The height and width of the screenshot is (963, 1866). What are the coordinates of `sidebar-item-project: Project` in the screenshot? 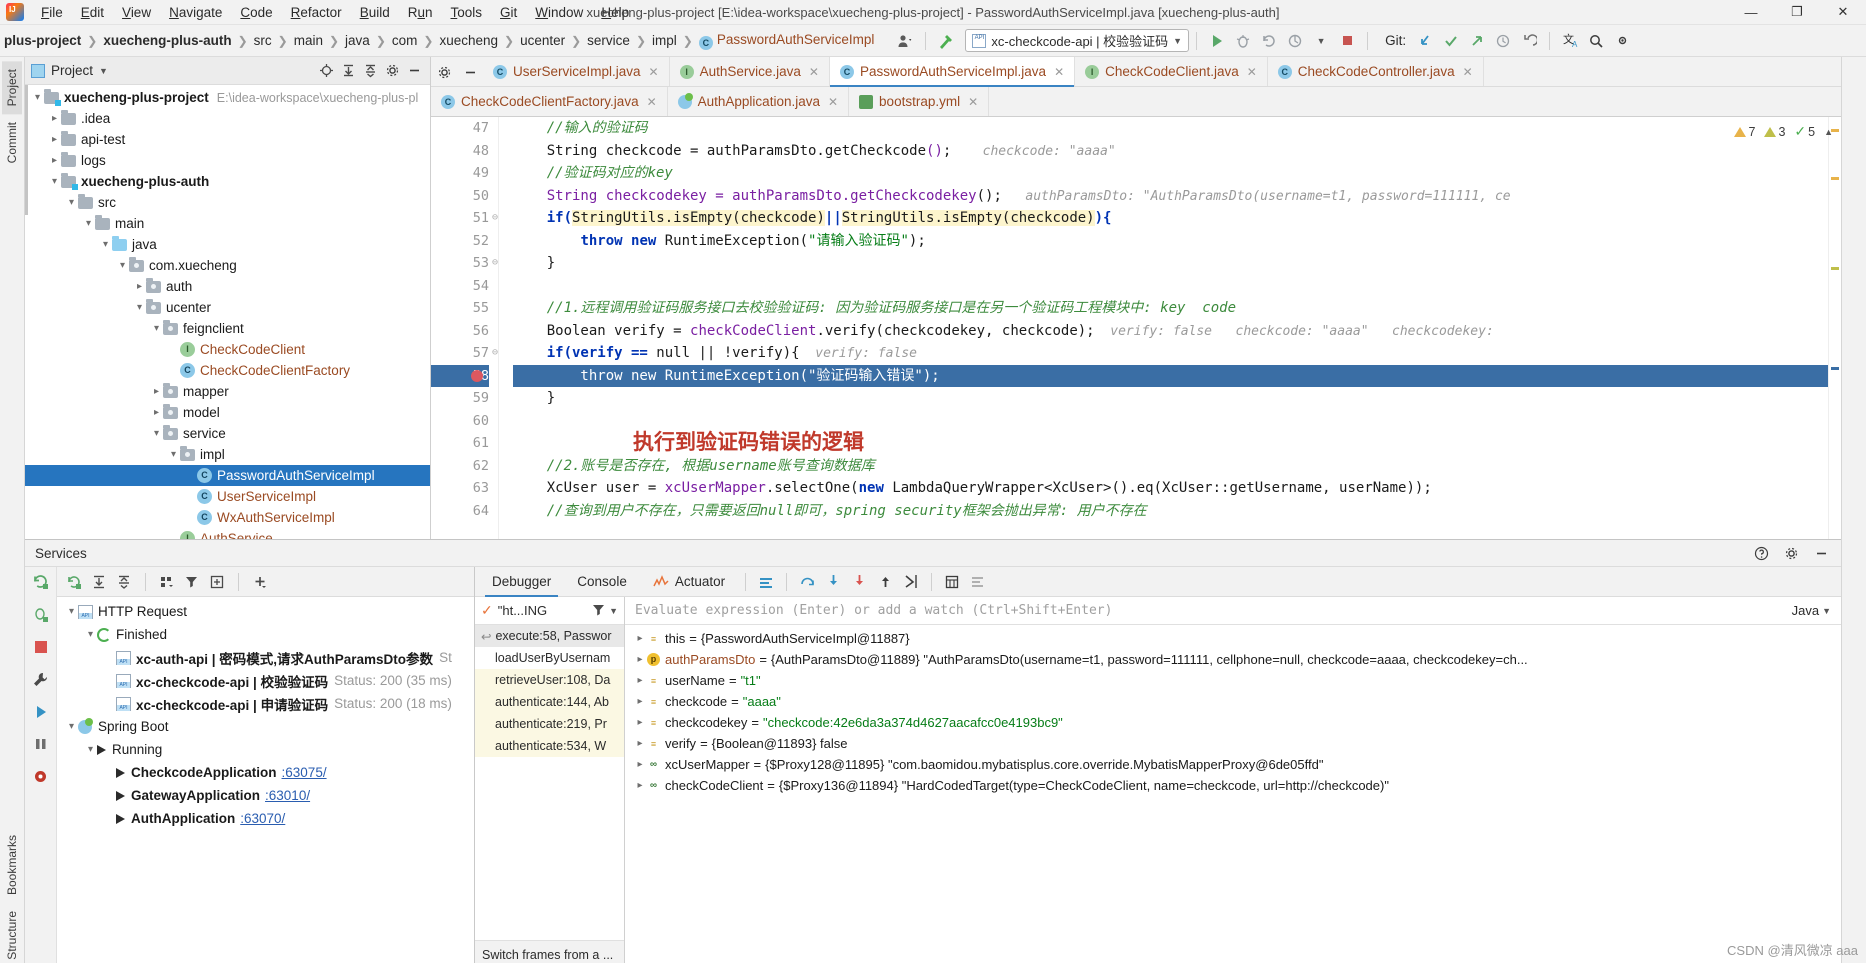 It's located at (12, 88).